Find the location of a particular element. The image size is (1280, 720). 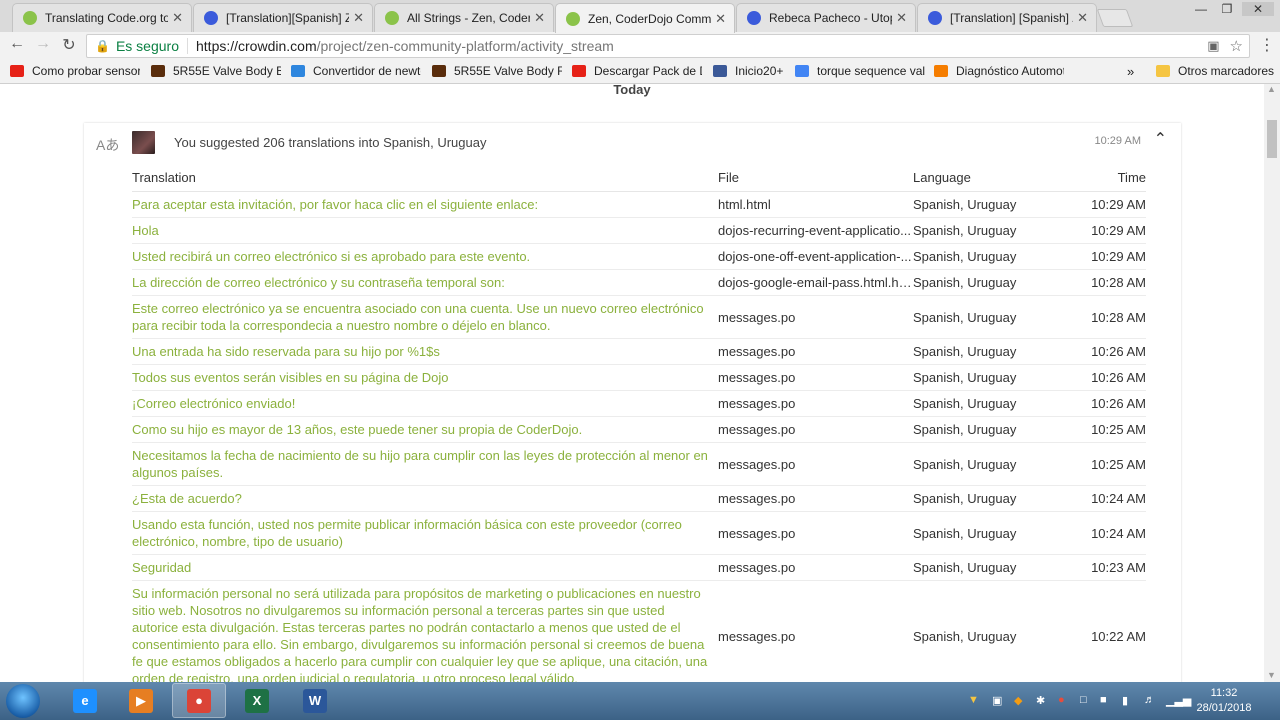

bookmark-item: torque sequence valv is located at coordinates (860, 71).